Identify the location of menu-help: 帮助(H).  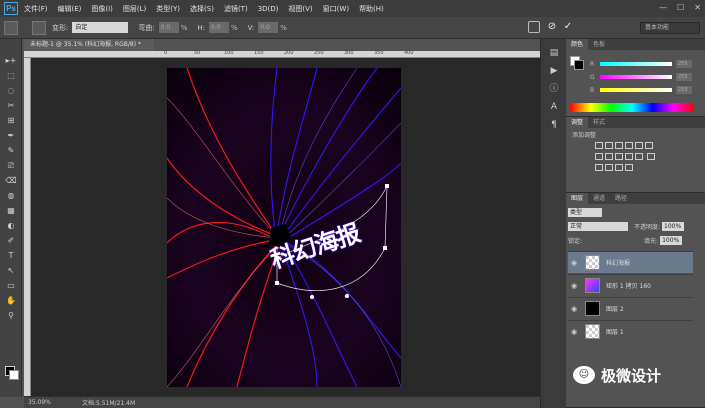
(371, 9).